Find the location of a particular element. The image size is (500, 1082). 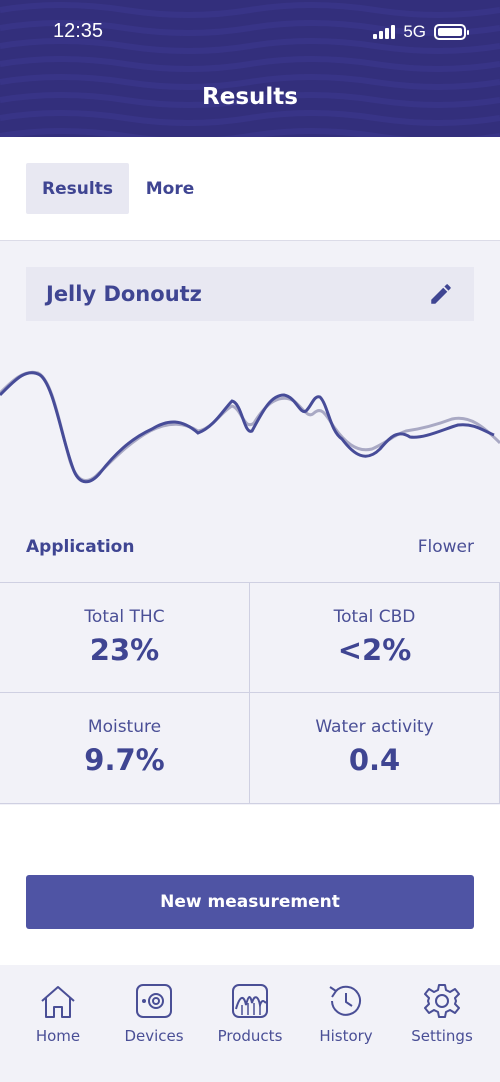

product-name: Jelly Donoutz is located at coordinates (124, 294).